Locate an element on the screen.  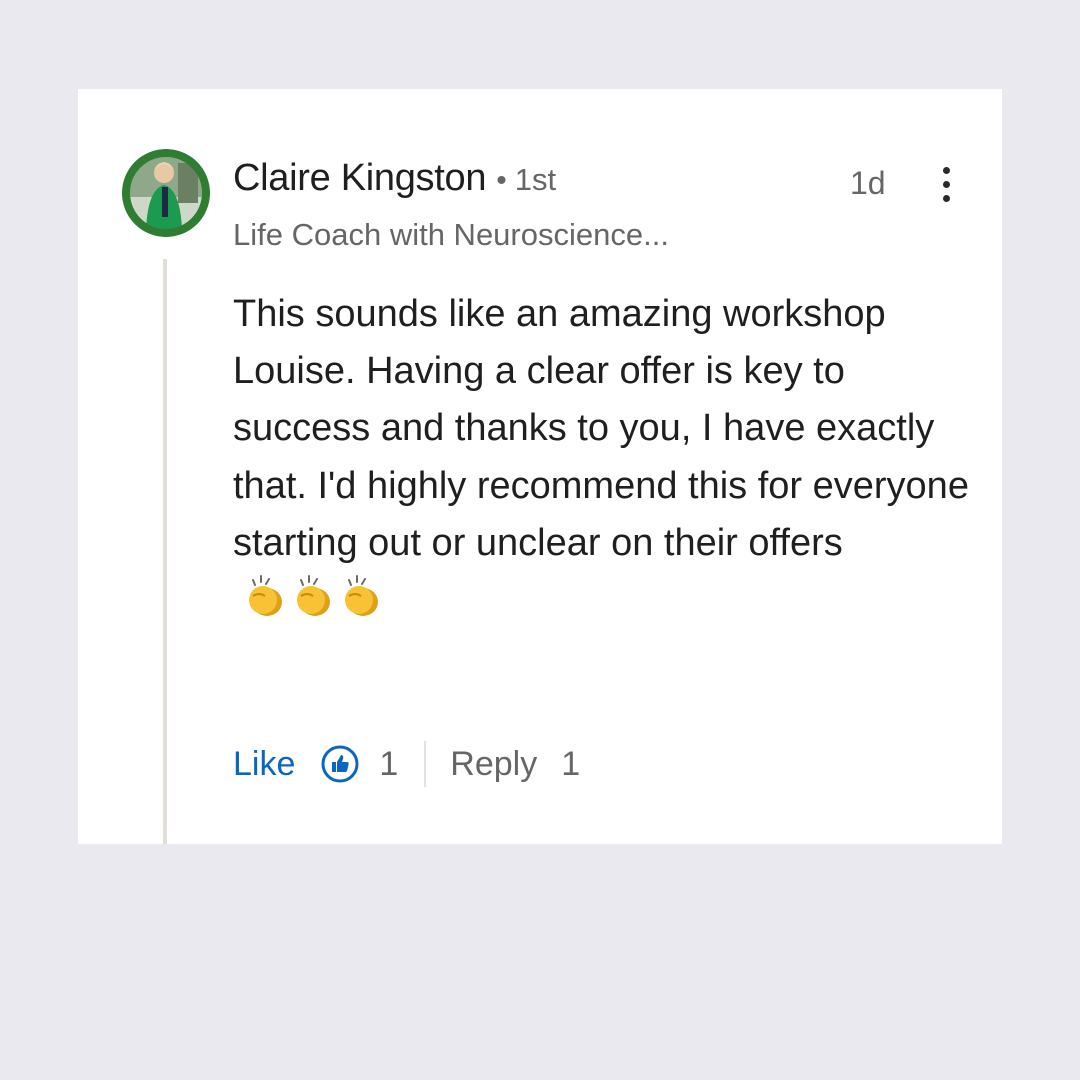
comment-actions: Like 1 Reply 1 is located at coordinates (406, 764).